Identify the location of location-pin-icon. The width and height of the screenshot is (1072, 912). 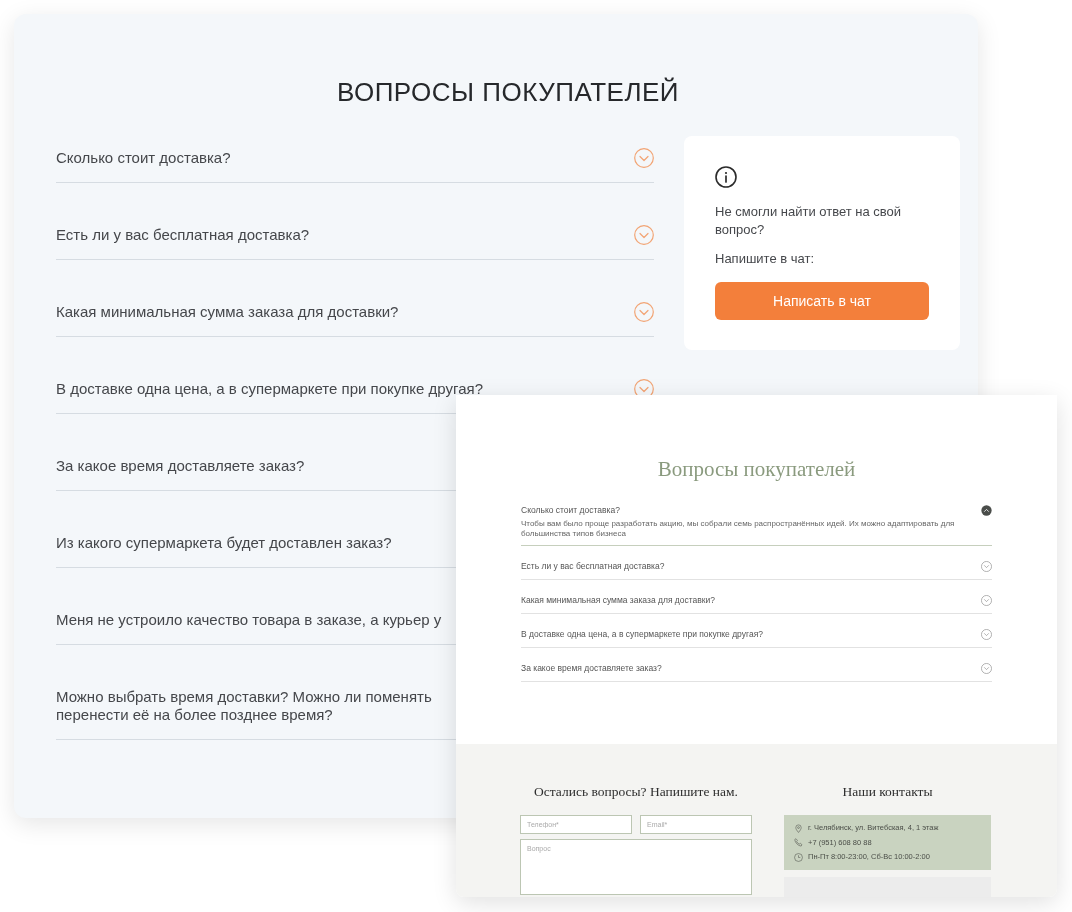
(798, 828).